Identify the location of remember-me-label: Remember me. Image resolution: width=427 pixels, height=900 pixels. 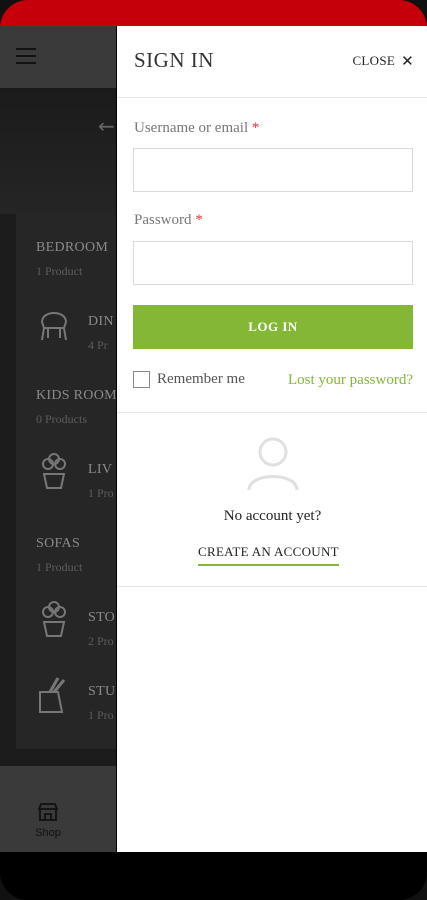
(201, 379).